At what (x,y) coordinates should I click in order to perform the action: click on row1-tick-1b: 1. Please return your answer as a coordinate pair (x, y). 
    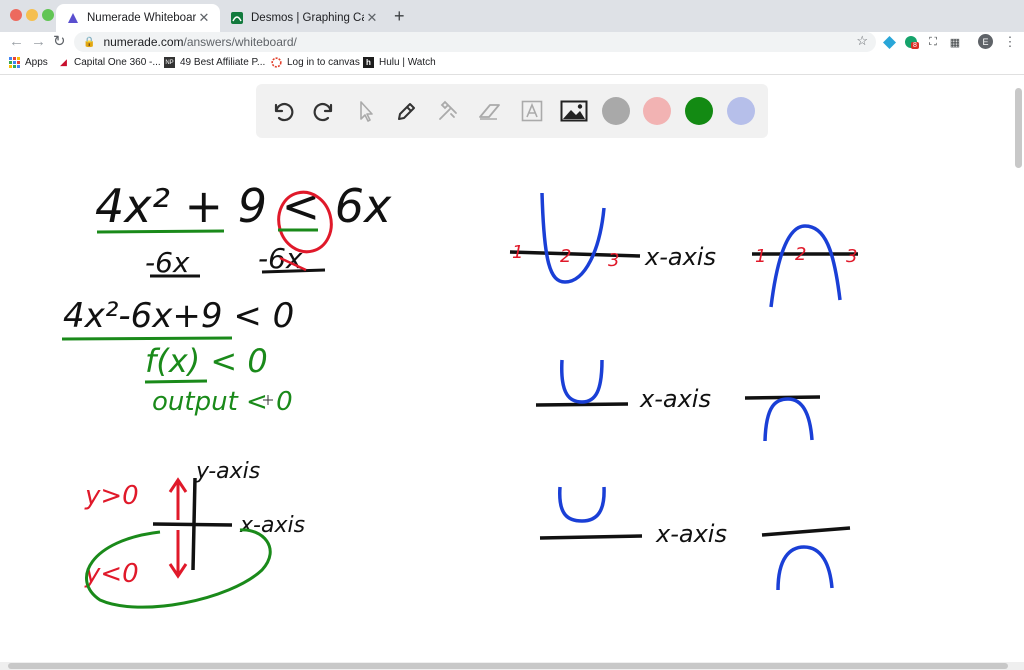
    Looking at the image, I should click on (760, 256).